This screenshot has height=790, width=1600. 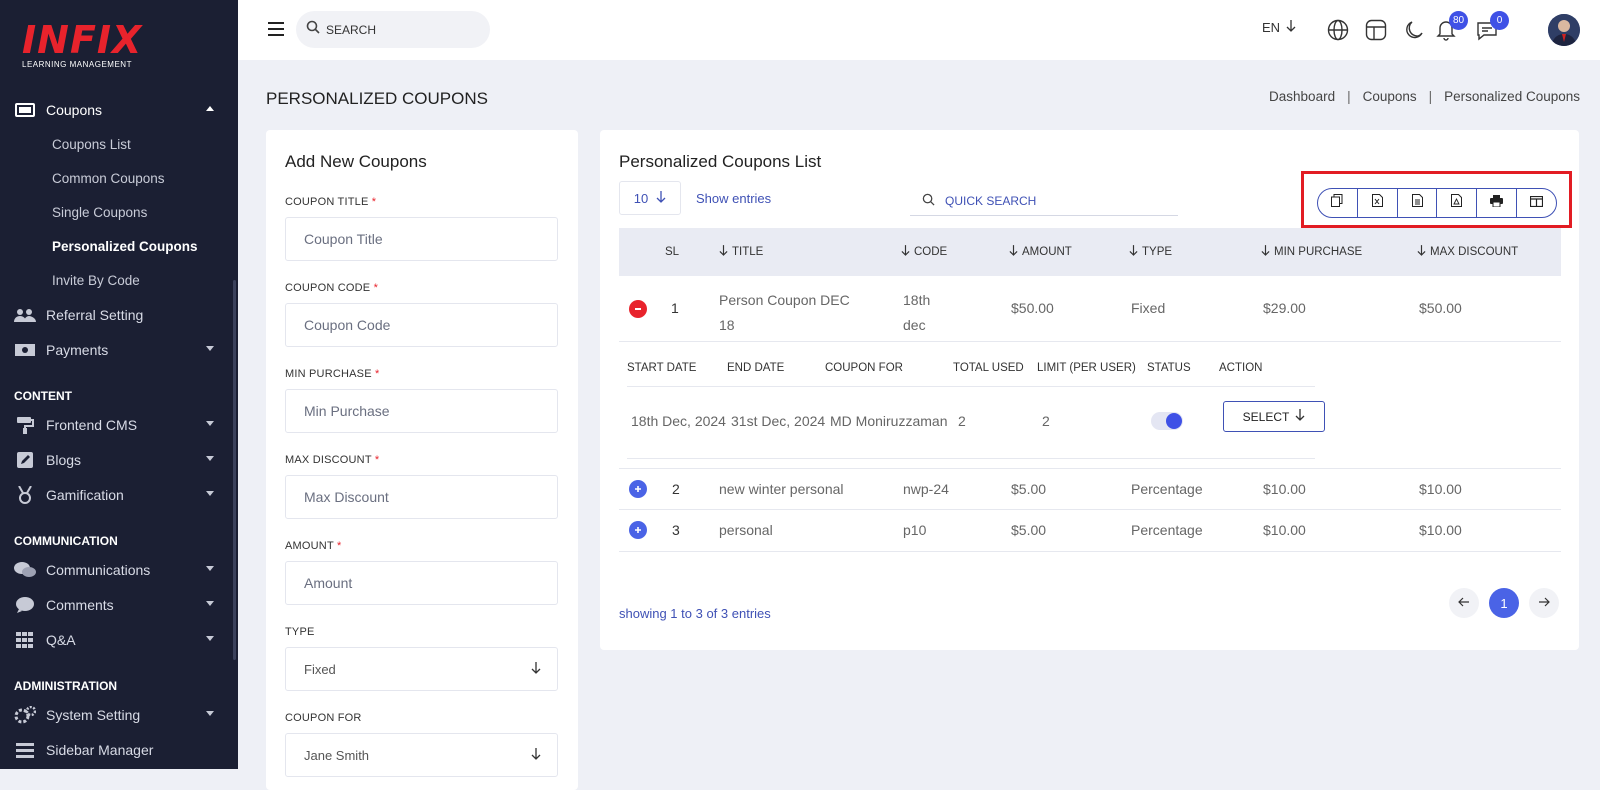 I want to click on cell-sl: 1, so click(x=675, y=308).